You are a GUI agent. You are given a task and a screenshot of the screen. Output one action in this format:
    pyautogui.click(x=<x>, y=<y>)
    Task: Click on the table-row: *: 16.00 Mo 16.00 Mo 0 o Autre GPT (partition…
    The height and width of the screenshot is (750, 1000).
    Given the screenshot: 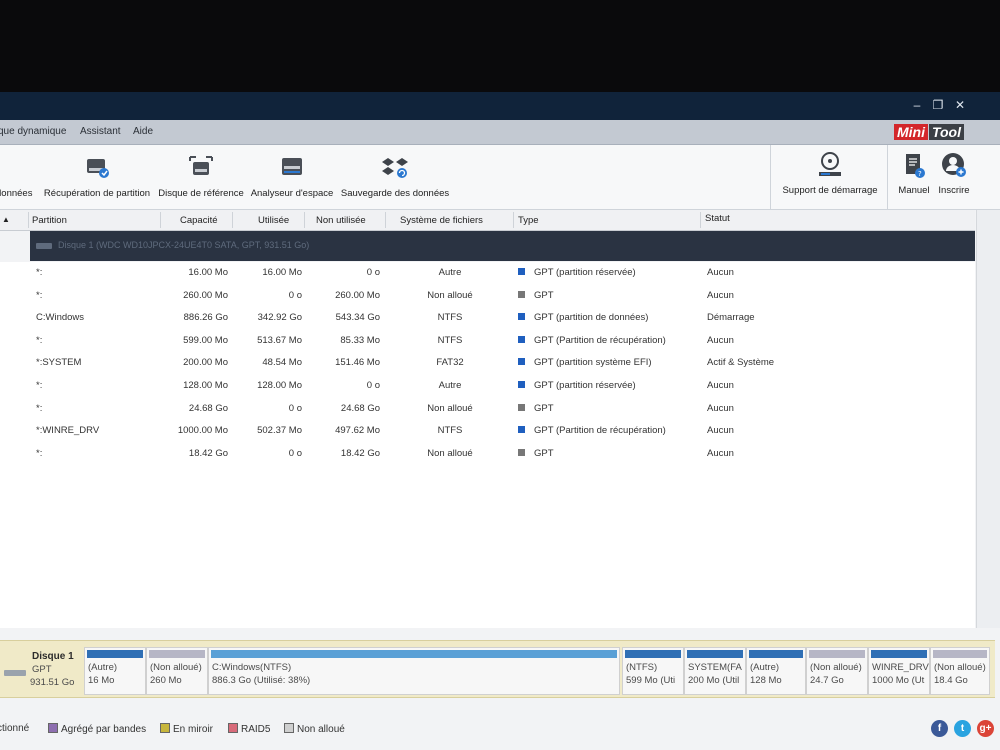 What is the action you would take?
    pyautogui.click(x=487, y=273)
    